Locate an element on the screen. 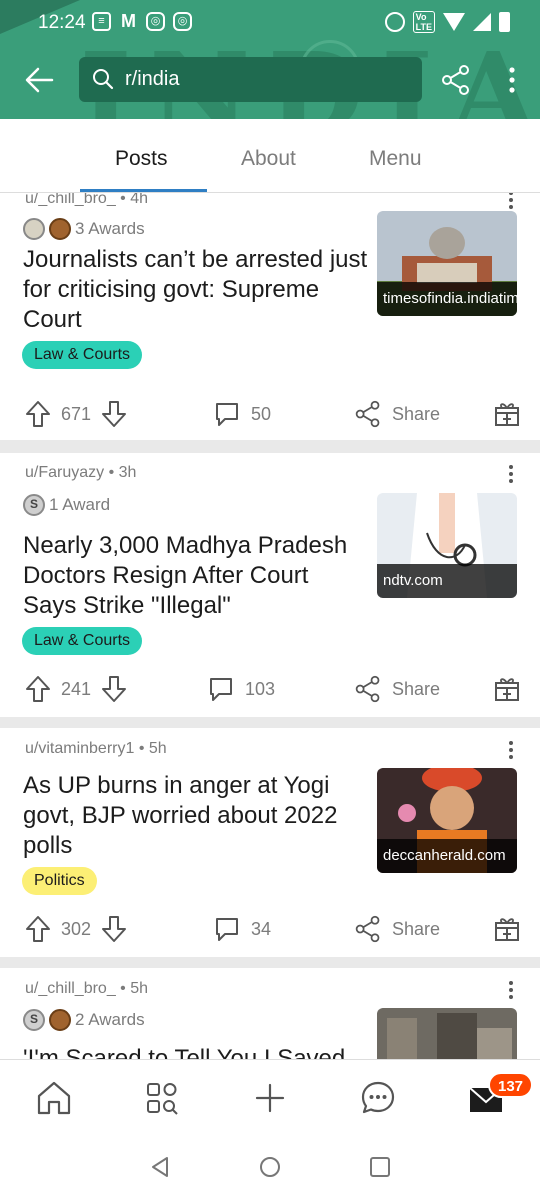 Image resolution: width=540 pixels, height=1200 pixels. wifi-icon is located at coordinates (454, 22).